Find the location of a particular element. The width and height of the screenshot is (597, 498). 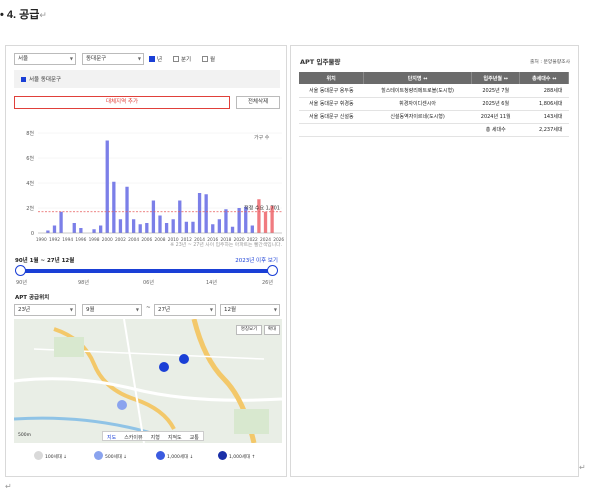

bar-2014 is located at coordinates (199, 213).